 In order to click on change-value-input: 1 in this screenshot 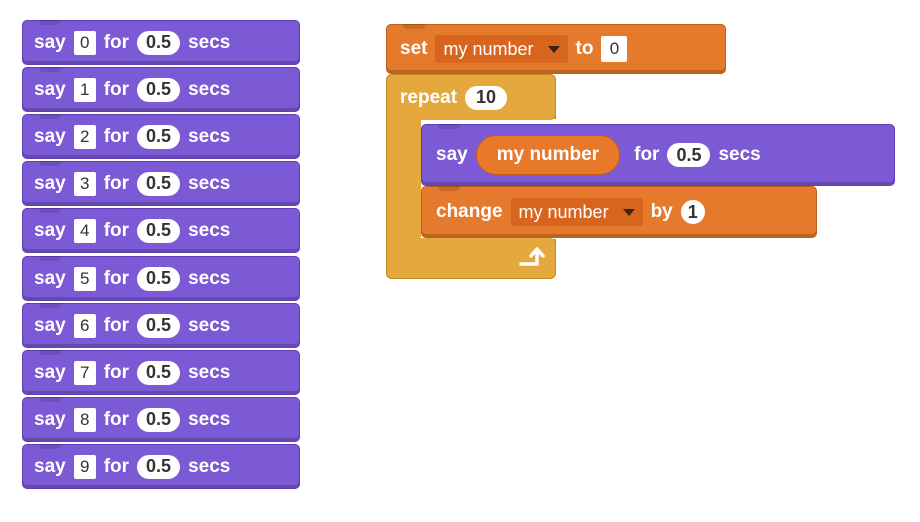, I will do `click(692, 212)`.